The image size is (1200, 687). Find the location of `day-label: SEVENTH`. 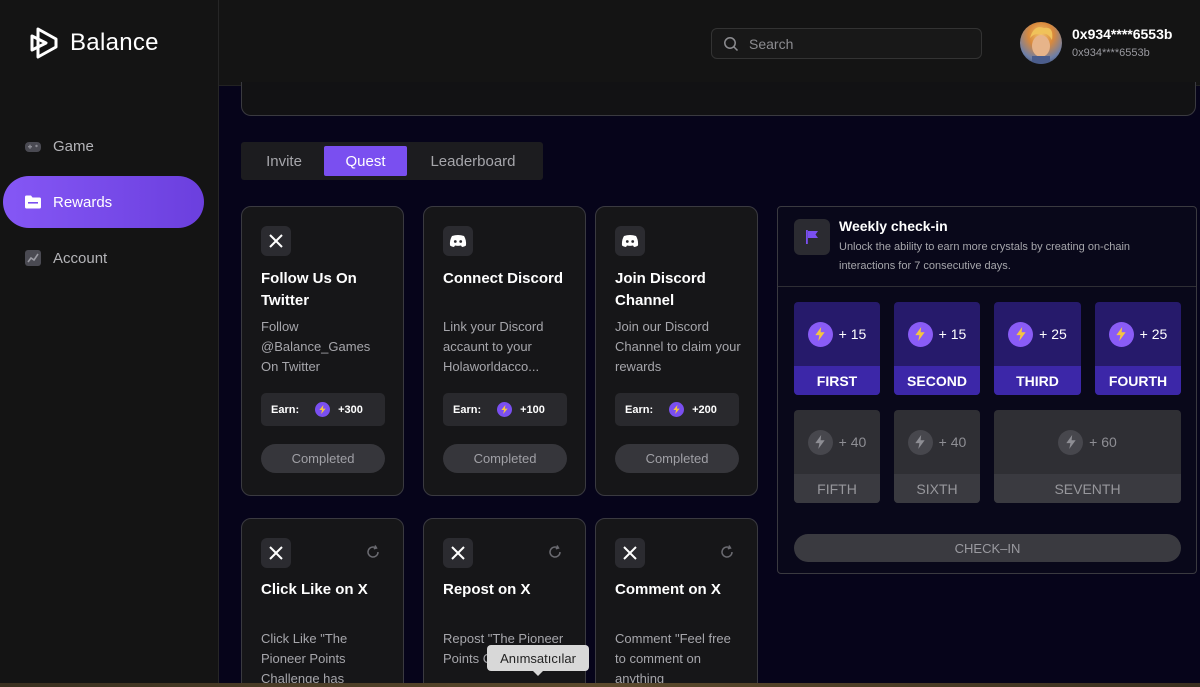

day-label: SEVENTH is located at coordinates (1087, 488).